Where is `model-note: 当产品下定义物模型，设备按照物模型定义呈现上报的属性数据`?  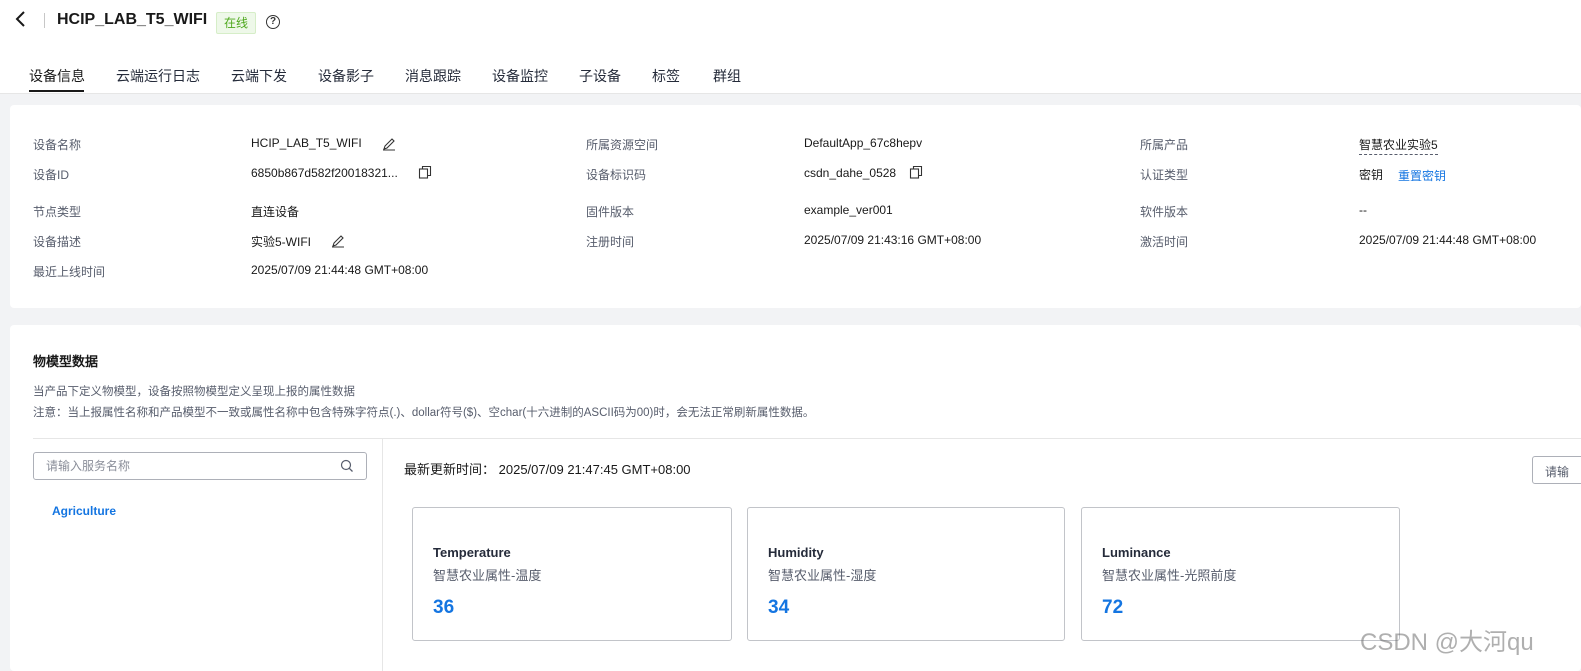
model-note: 当产品下定义物模型，设备按照物模型定义呈现上报的属性数据 is located at coordinates (194, 392).